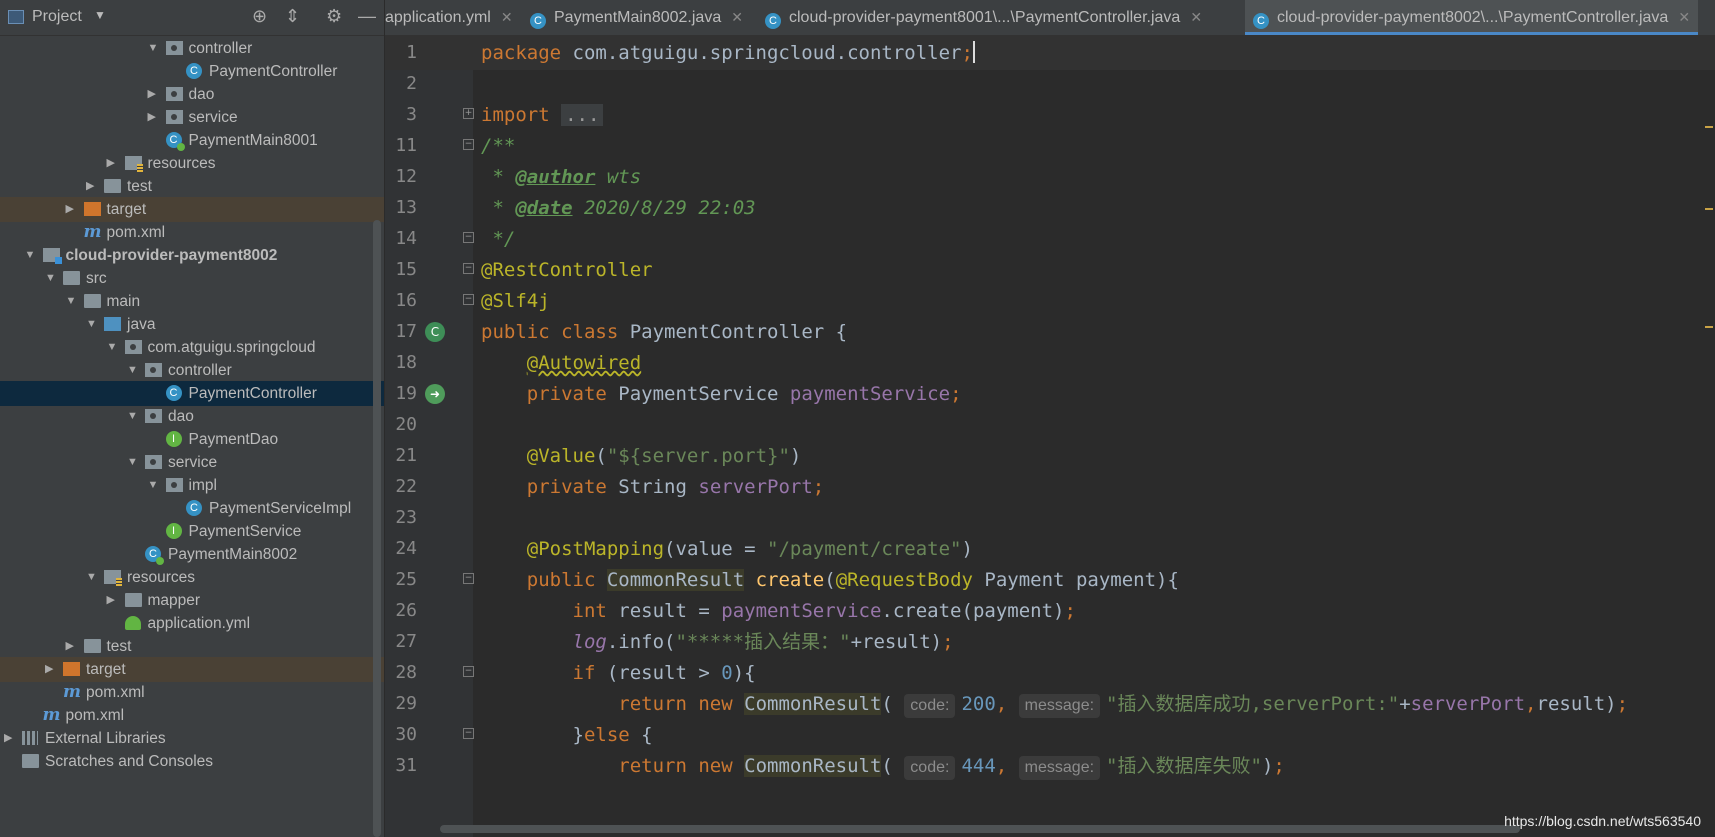 The height and width of the screenshot is (837, 1715). I want to click on locate-icon: ⊕, so click(259, 16).